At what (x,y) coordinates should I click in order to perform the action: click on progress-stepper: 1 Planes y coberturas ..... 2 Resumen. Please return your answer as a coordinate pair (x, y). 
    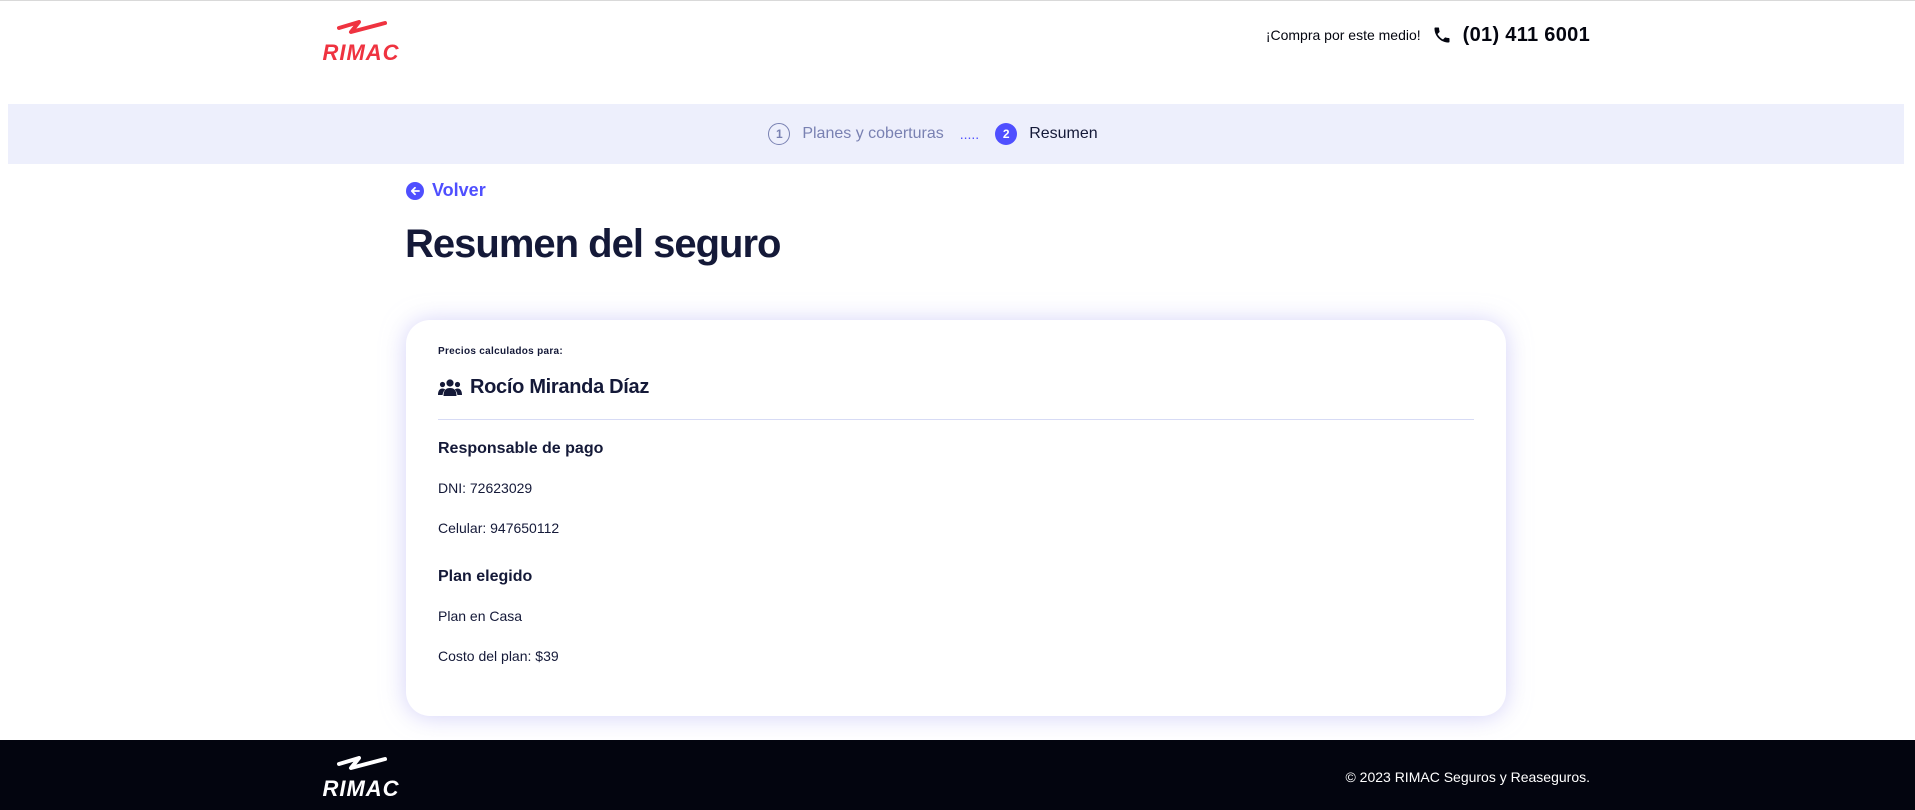
    Looking at the image, I should click on (956, 134).